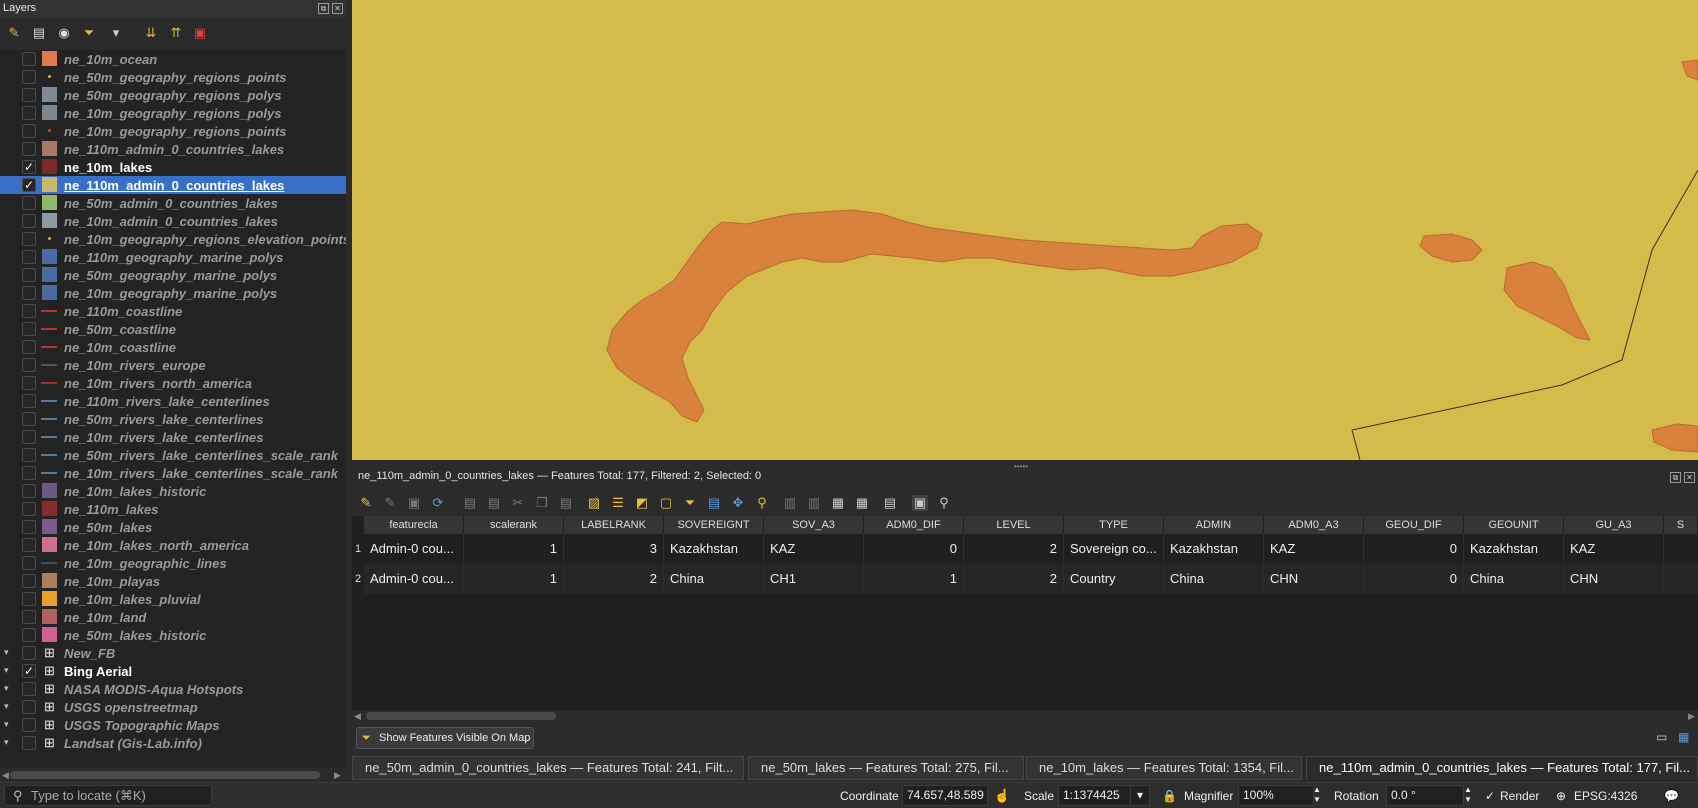 This screenshot has width=1698, height=808. Describe the element at coordinates (1490, 796) in the screenshot. I see `render-checkbox: ✓` at that location.